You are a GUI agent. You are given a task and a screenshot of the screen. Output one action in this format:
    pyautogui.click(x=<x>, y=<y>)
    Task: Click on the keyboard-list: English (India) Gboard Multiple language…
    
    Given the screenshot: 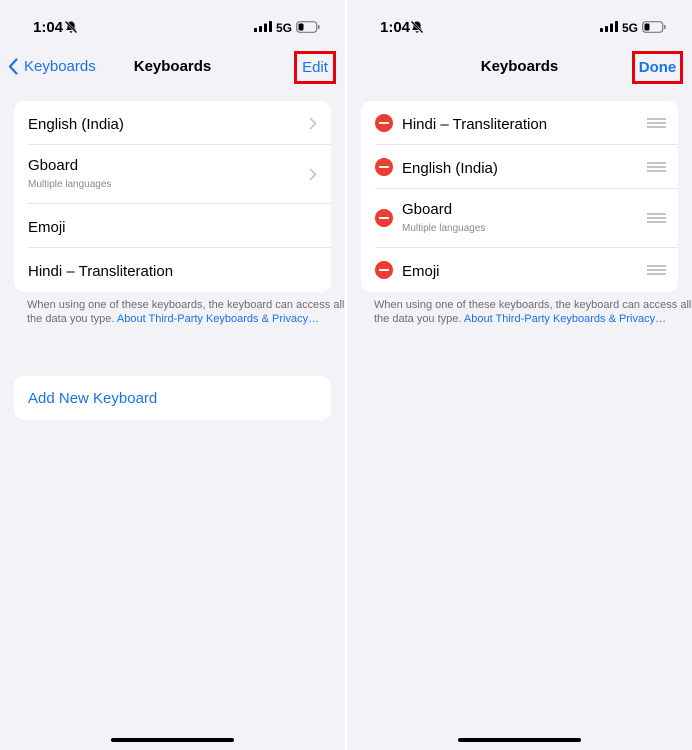 What is the action you would take?
    pyautogui.click(x=172, y=196)
    